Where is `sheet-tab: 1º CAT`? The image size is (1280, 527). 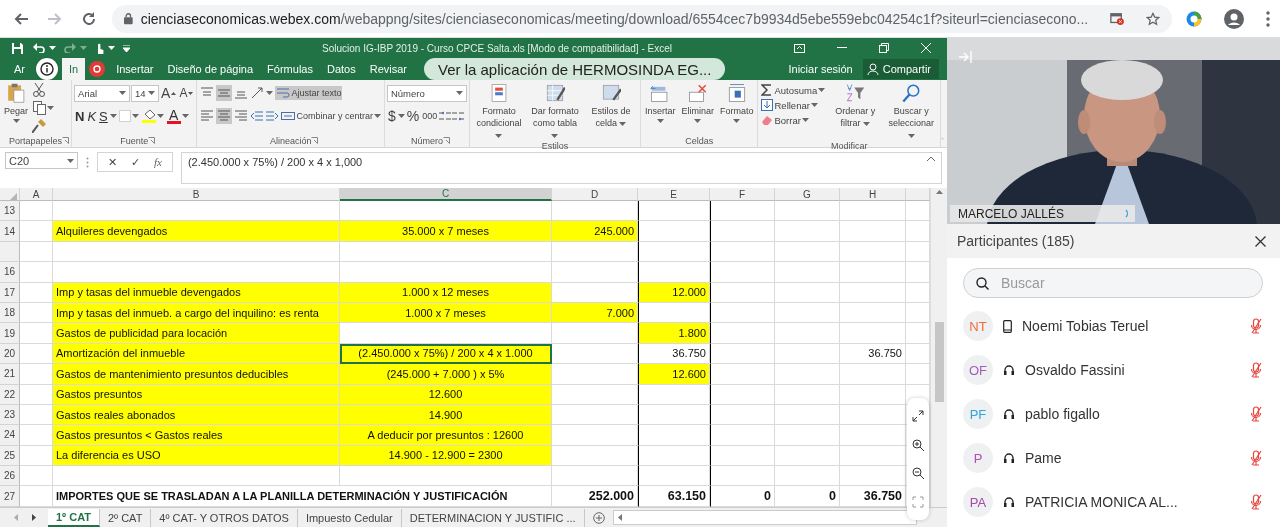 sheet-tab: 1º CAT is located at coordinates (74, 517).